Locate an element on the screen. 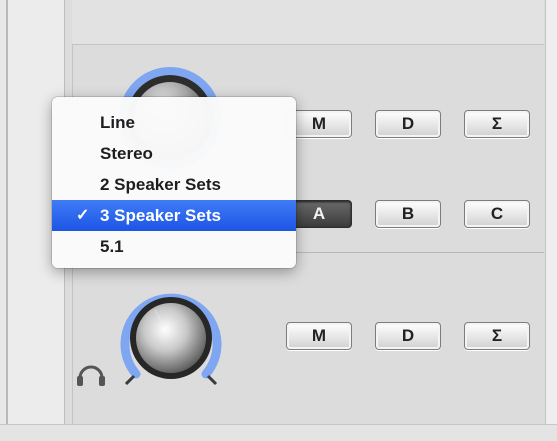  main-sum-button: Σ is located at coordinates (497, 124).